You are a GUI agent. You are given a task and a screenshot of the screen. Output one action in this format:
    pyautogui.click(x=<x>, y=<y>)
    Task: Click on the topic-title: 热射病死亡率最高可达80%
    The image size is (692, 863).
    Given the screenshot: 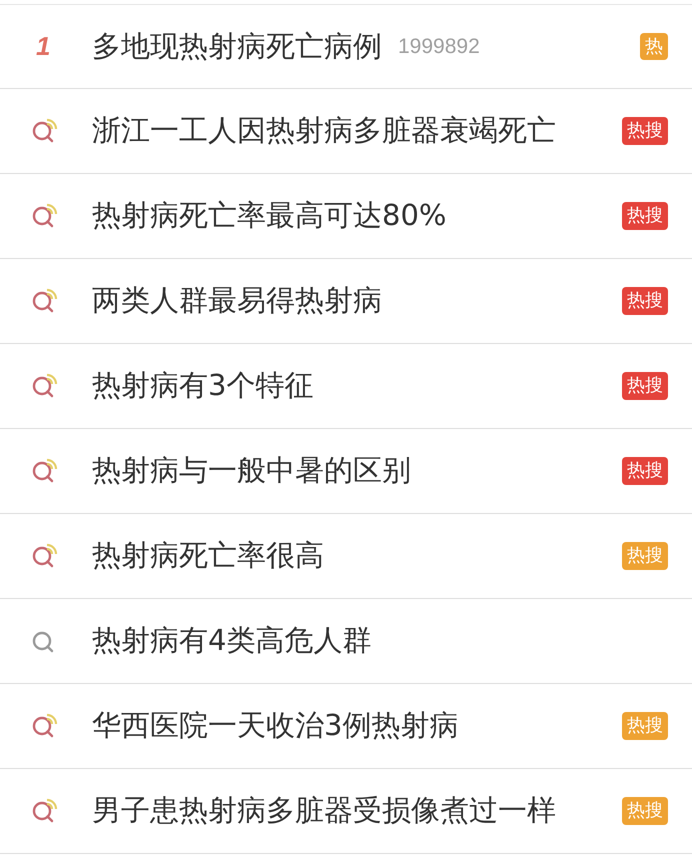 What is the action you would take?
    pyautogui.click(x=269, y=215)
    